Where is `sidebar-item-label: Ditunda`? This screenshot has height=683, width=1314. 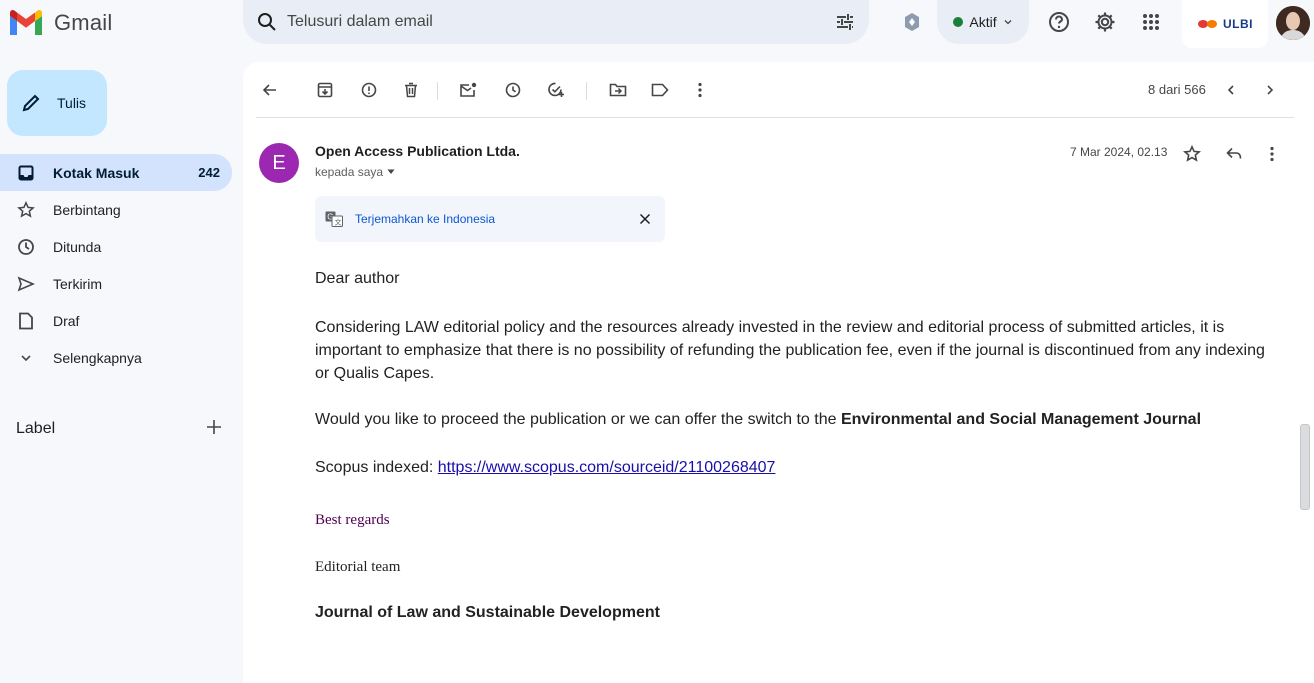 sidebar-item-label: Ditunda is located at coordinates (77, 246).